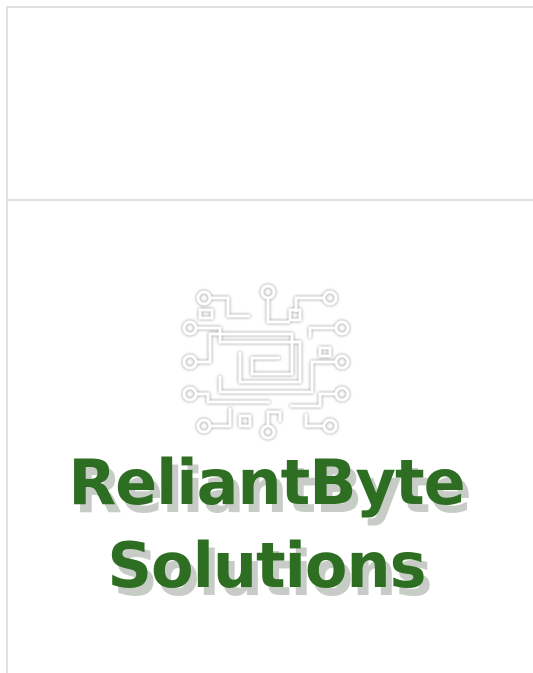 The height and width of the screenshot is (673, 533). Describe the element at coordinates (266, 482) in the screenshot. I see `logo-title-line1: ReliantByte` at that location.